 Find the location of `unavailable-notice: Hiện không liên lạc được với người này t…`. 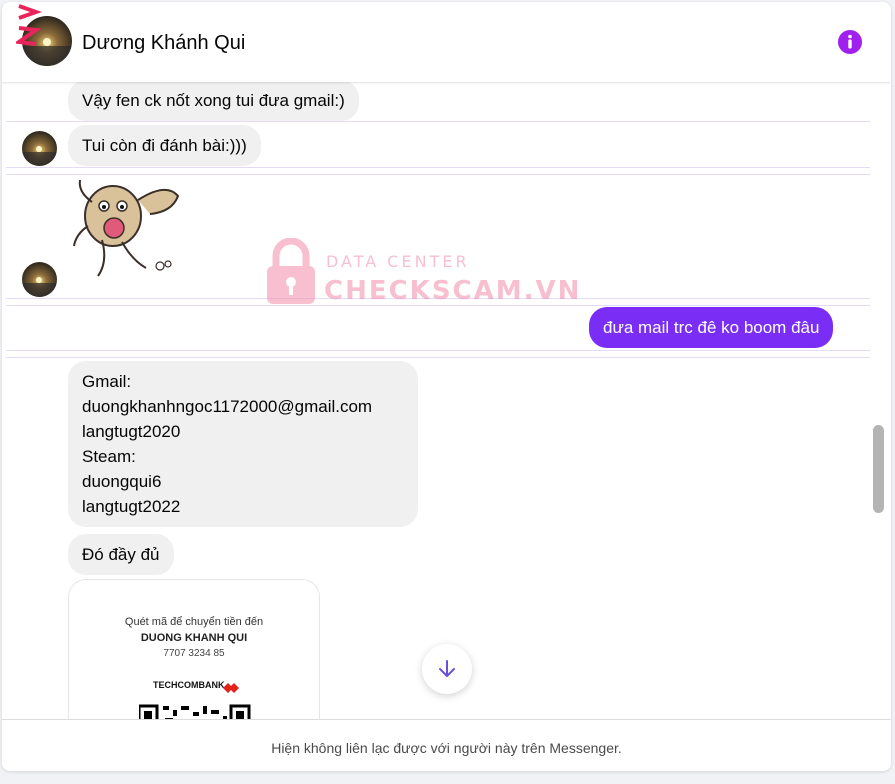

unavailable-notice: Hiện không liên lạc được với người này t… is located at coordinates (446, 748).